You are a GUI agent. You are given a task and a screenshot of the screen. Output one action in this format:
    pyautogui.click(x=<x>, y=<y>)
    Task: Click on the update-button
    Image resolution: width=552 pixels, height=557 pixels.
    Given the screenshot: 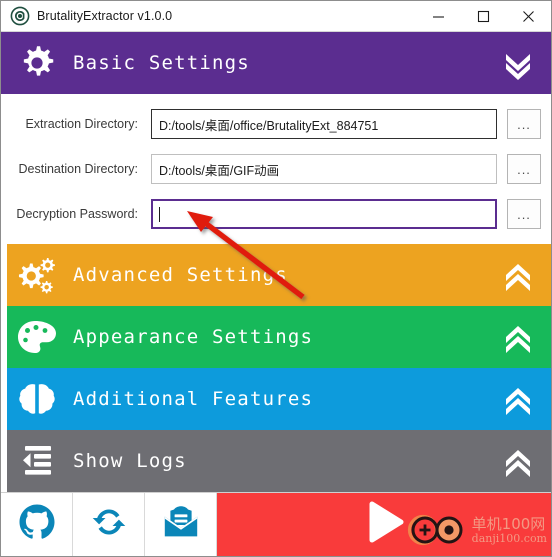 What is the action you would take?
    pyautogui.click(x=109, y=524)
    